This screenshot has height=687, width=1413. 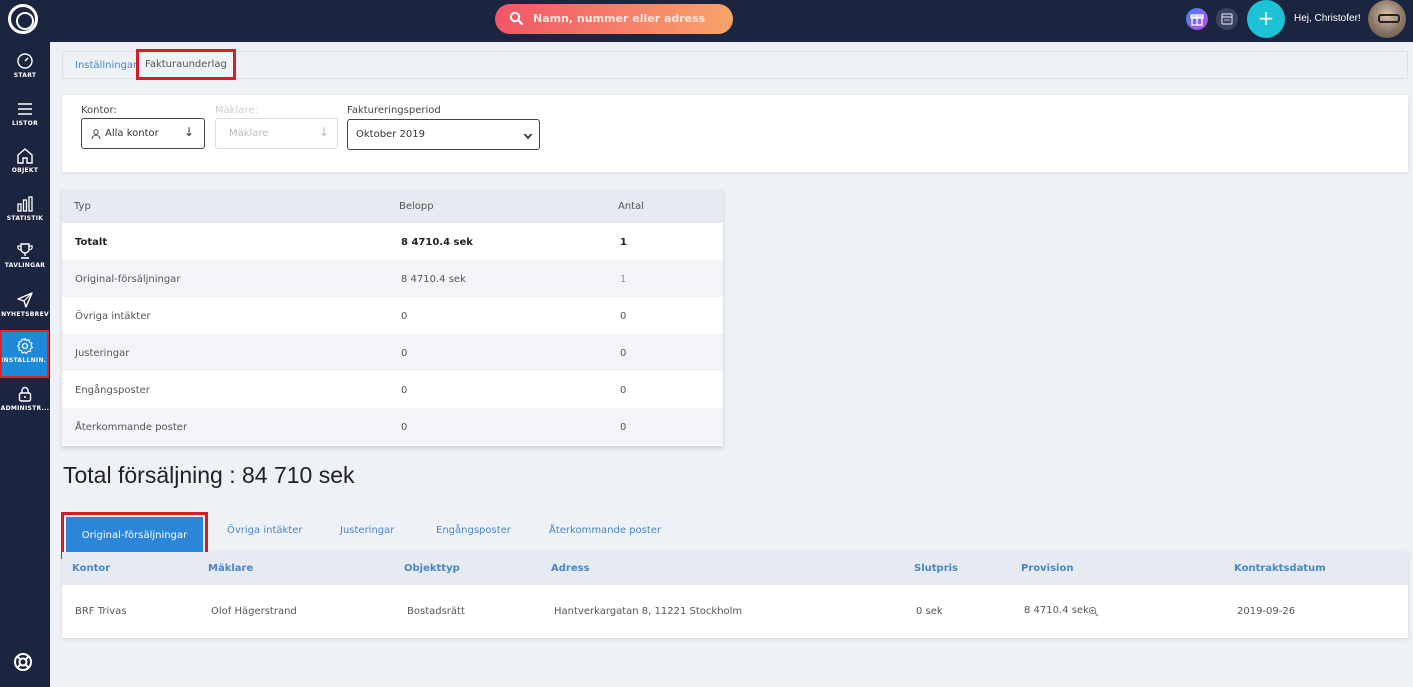 What do you see at coordinates (735, 64) in the screenshot?
I see `breadcrumb: Inställningar Fakturaunderlag` at bounding box center [735, 64].